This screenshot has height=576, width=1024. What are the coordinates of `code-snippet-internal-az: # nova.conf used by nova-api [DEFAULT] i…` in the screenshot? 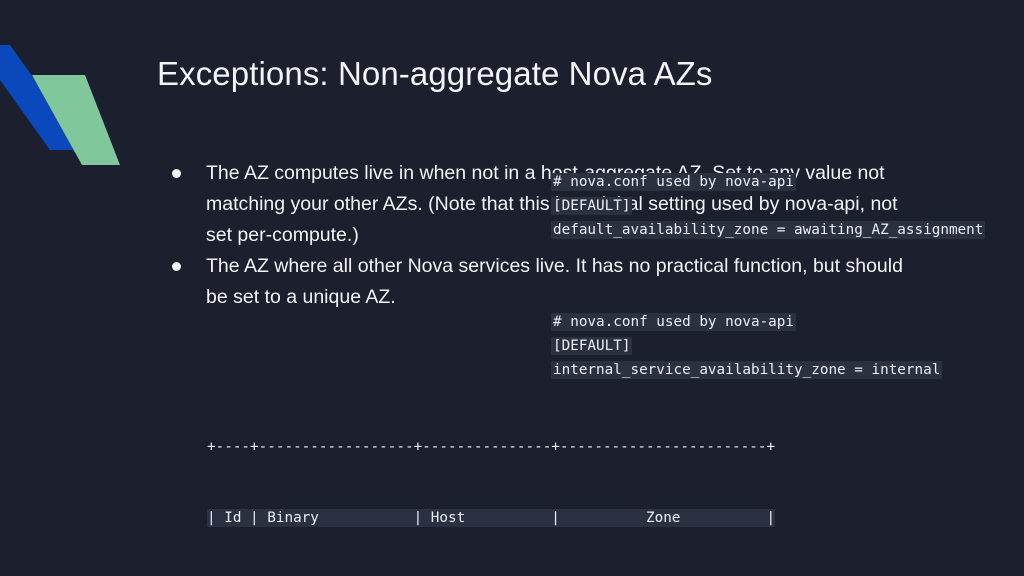 It's located at (747, 346).